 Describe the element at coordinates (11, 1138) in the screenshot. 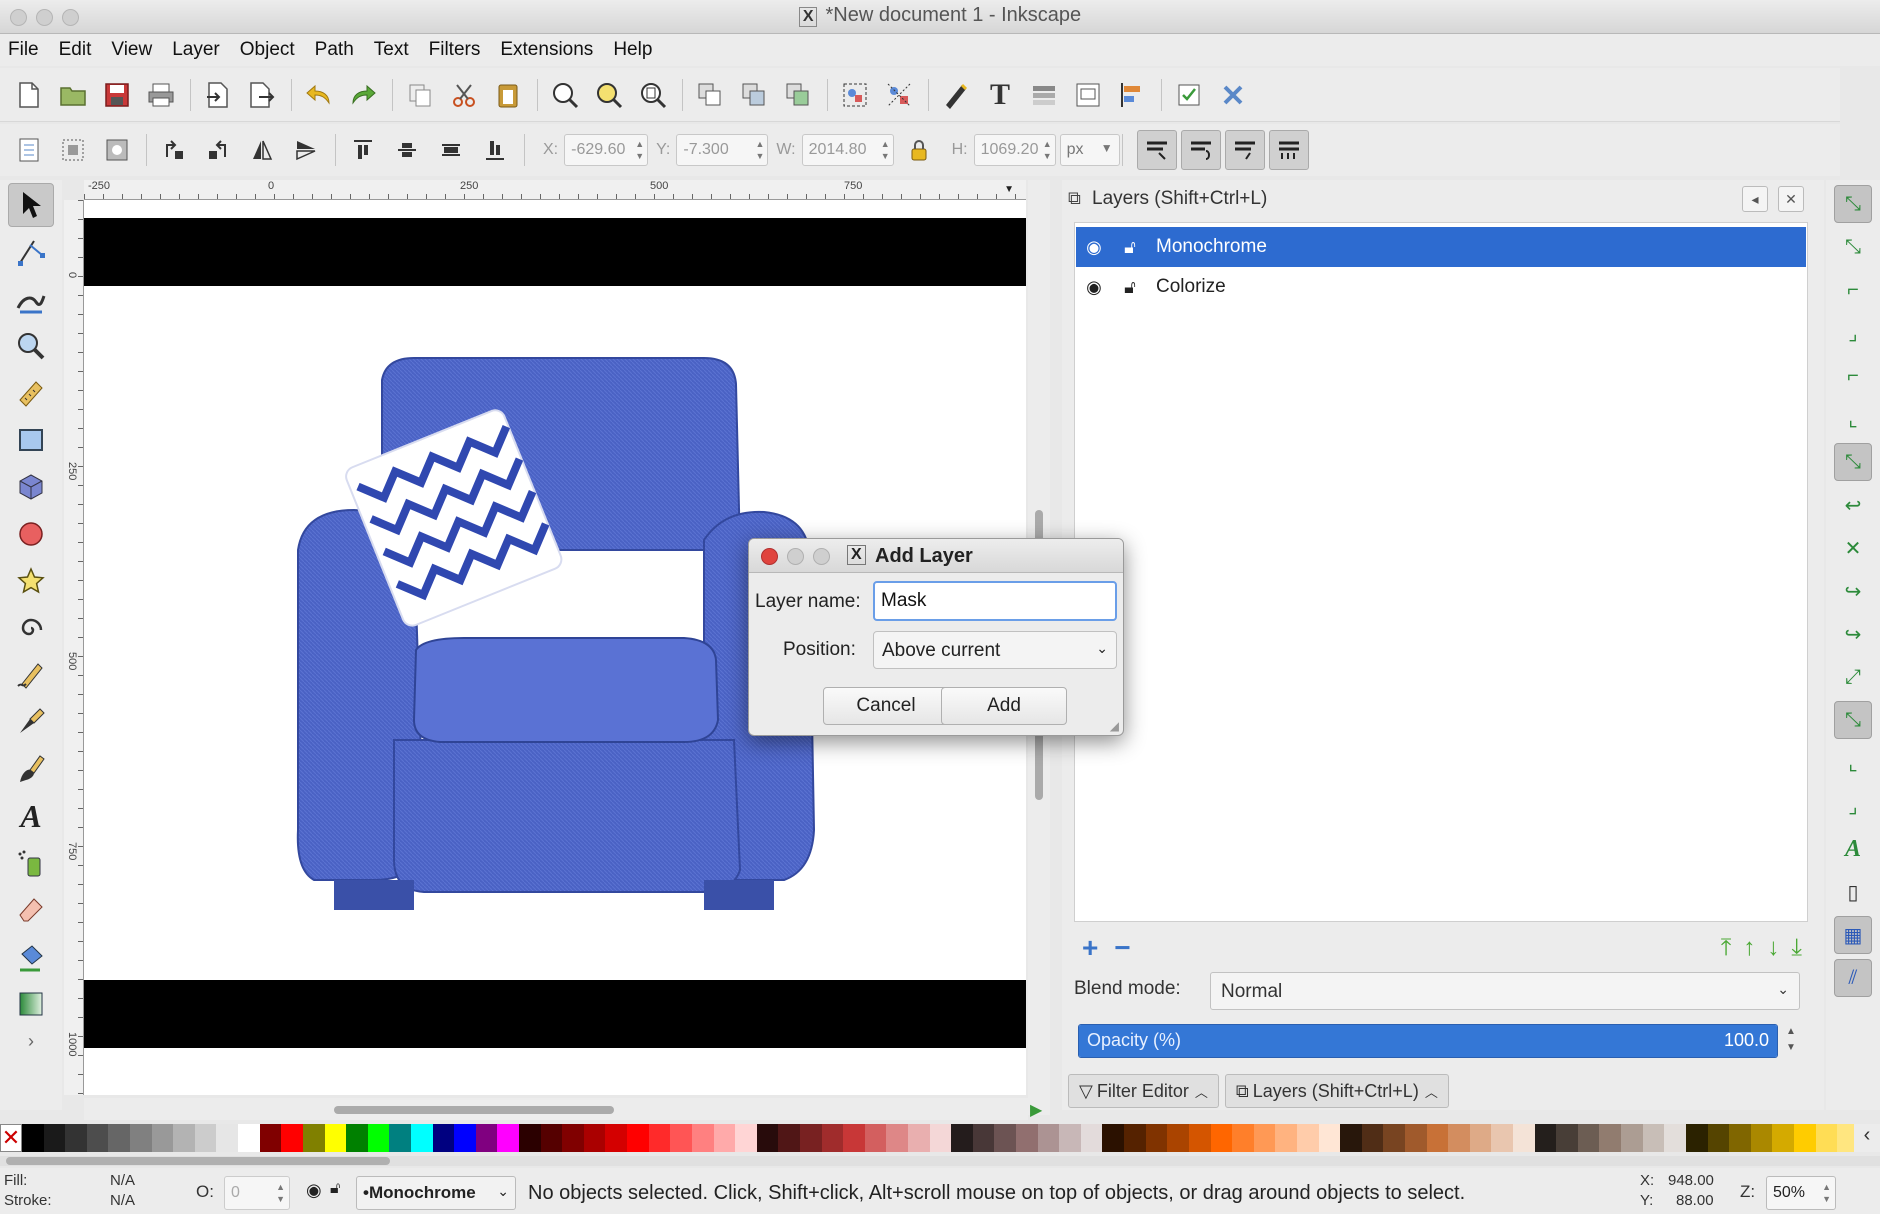

I see `no-paint-swatch: ✕` at that location.